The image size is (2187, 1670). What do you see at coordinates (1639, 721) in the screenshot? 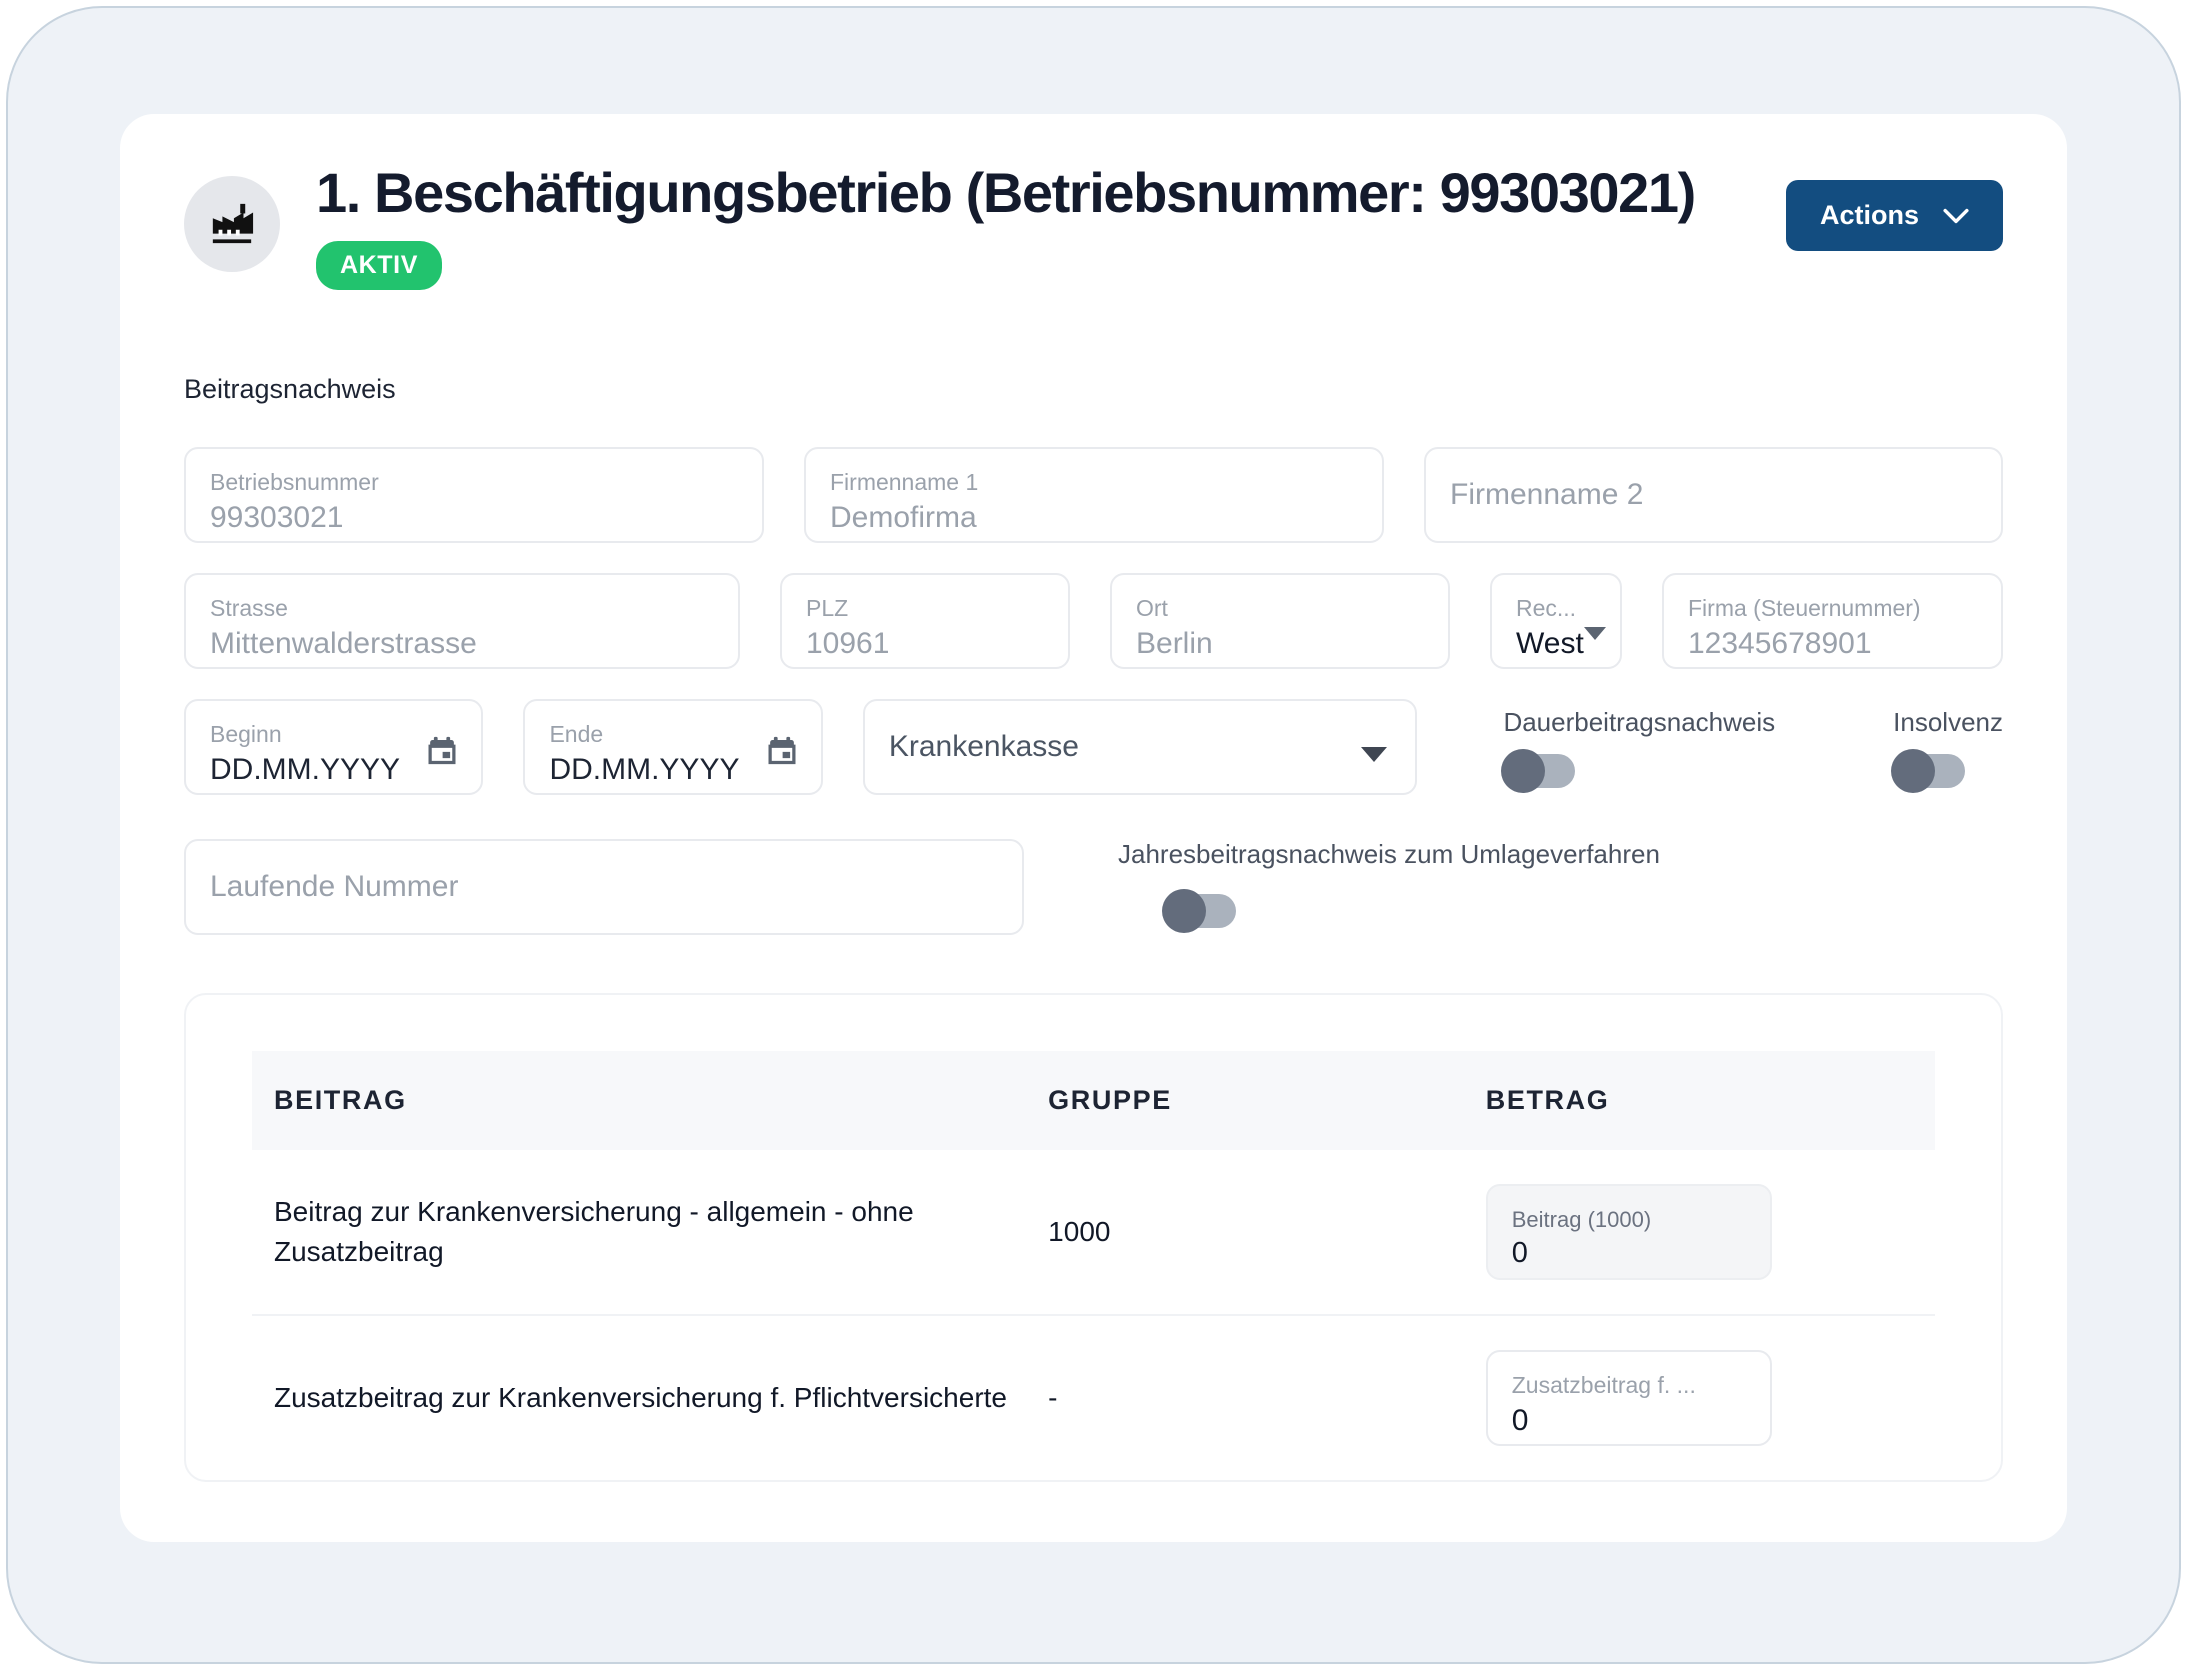
I see `dauerbeitragsnachweis-label: Dauerbeitragsnachweis` at bounding box center [1639, 721].